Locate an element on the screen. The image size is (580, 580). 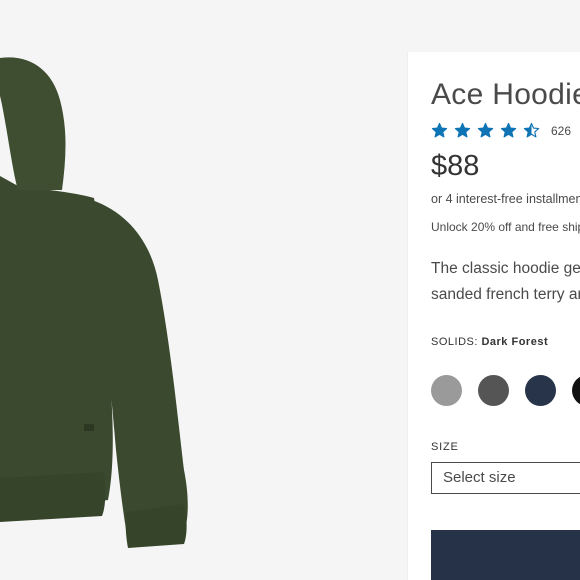
rating-row: 626 is located at coordinates (501, 130).